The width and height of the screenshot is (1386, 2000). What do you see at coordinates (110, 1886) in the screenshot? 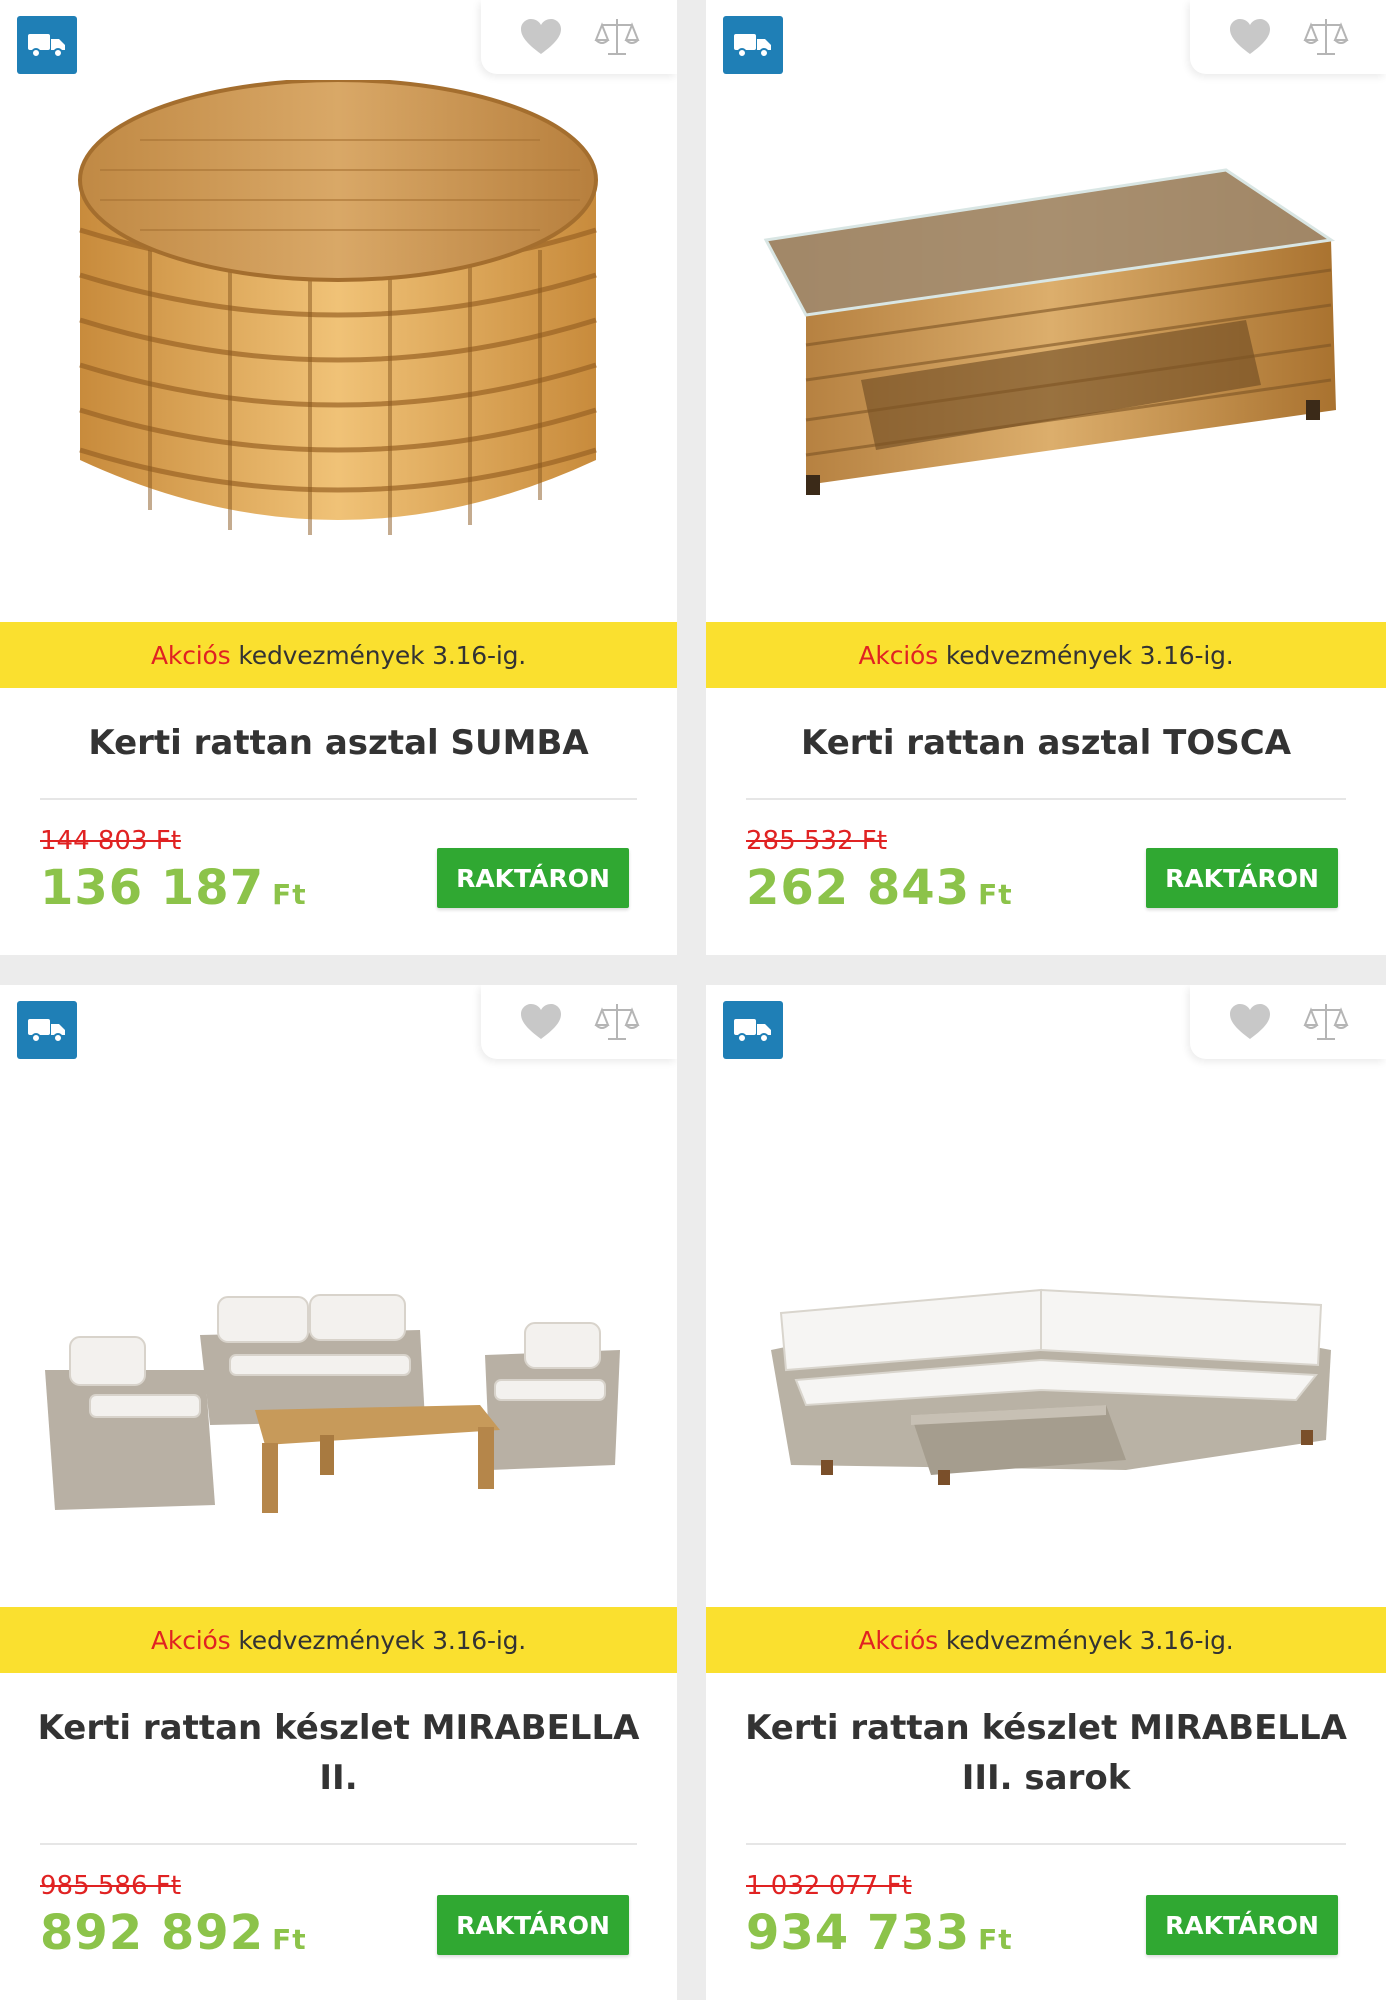
I see `old-price: 985 586 Ft` at bounding box center [110, 1886].